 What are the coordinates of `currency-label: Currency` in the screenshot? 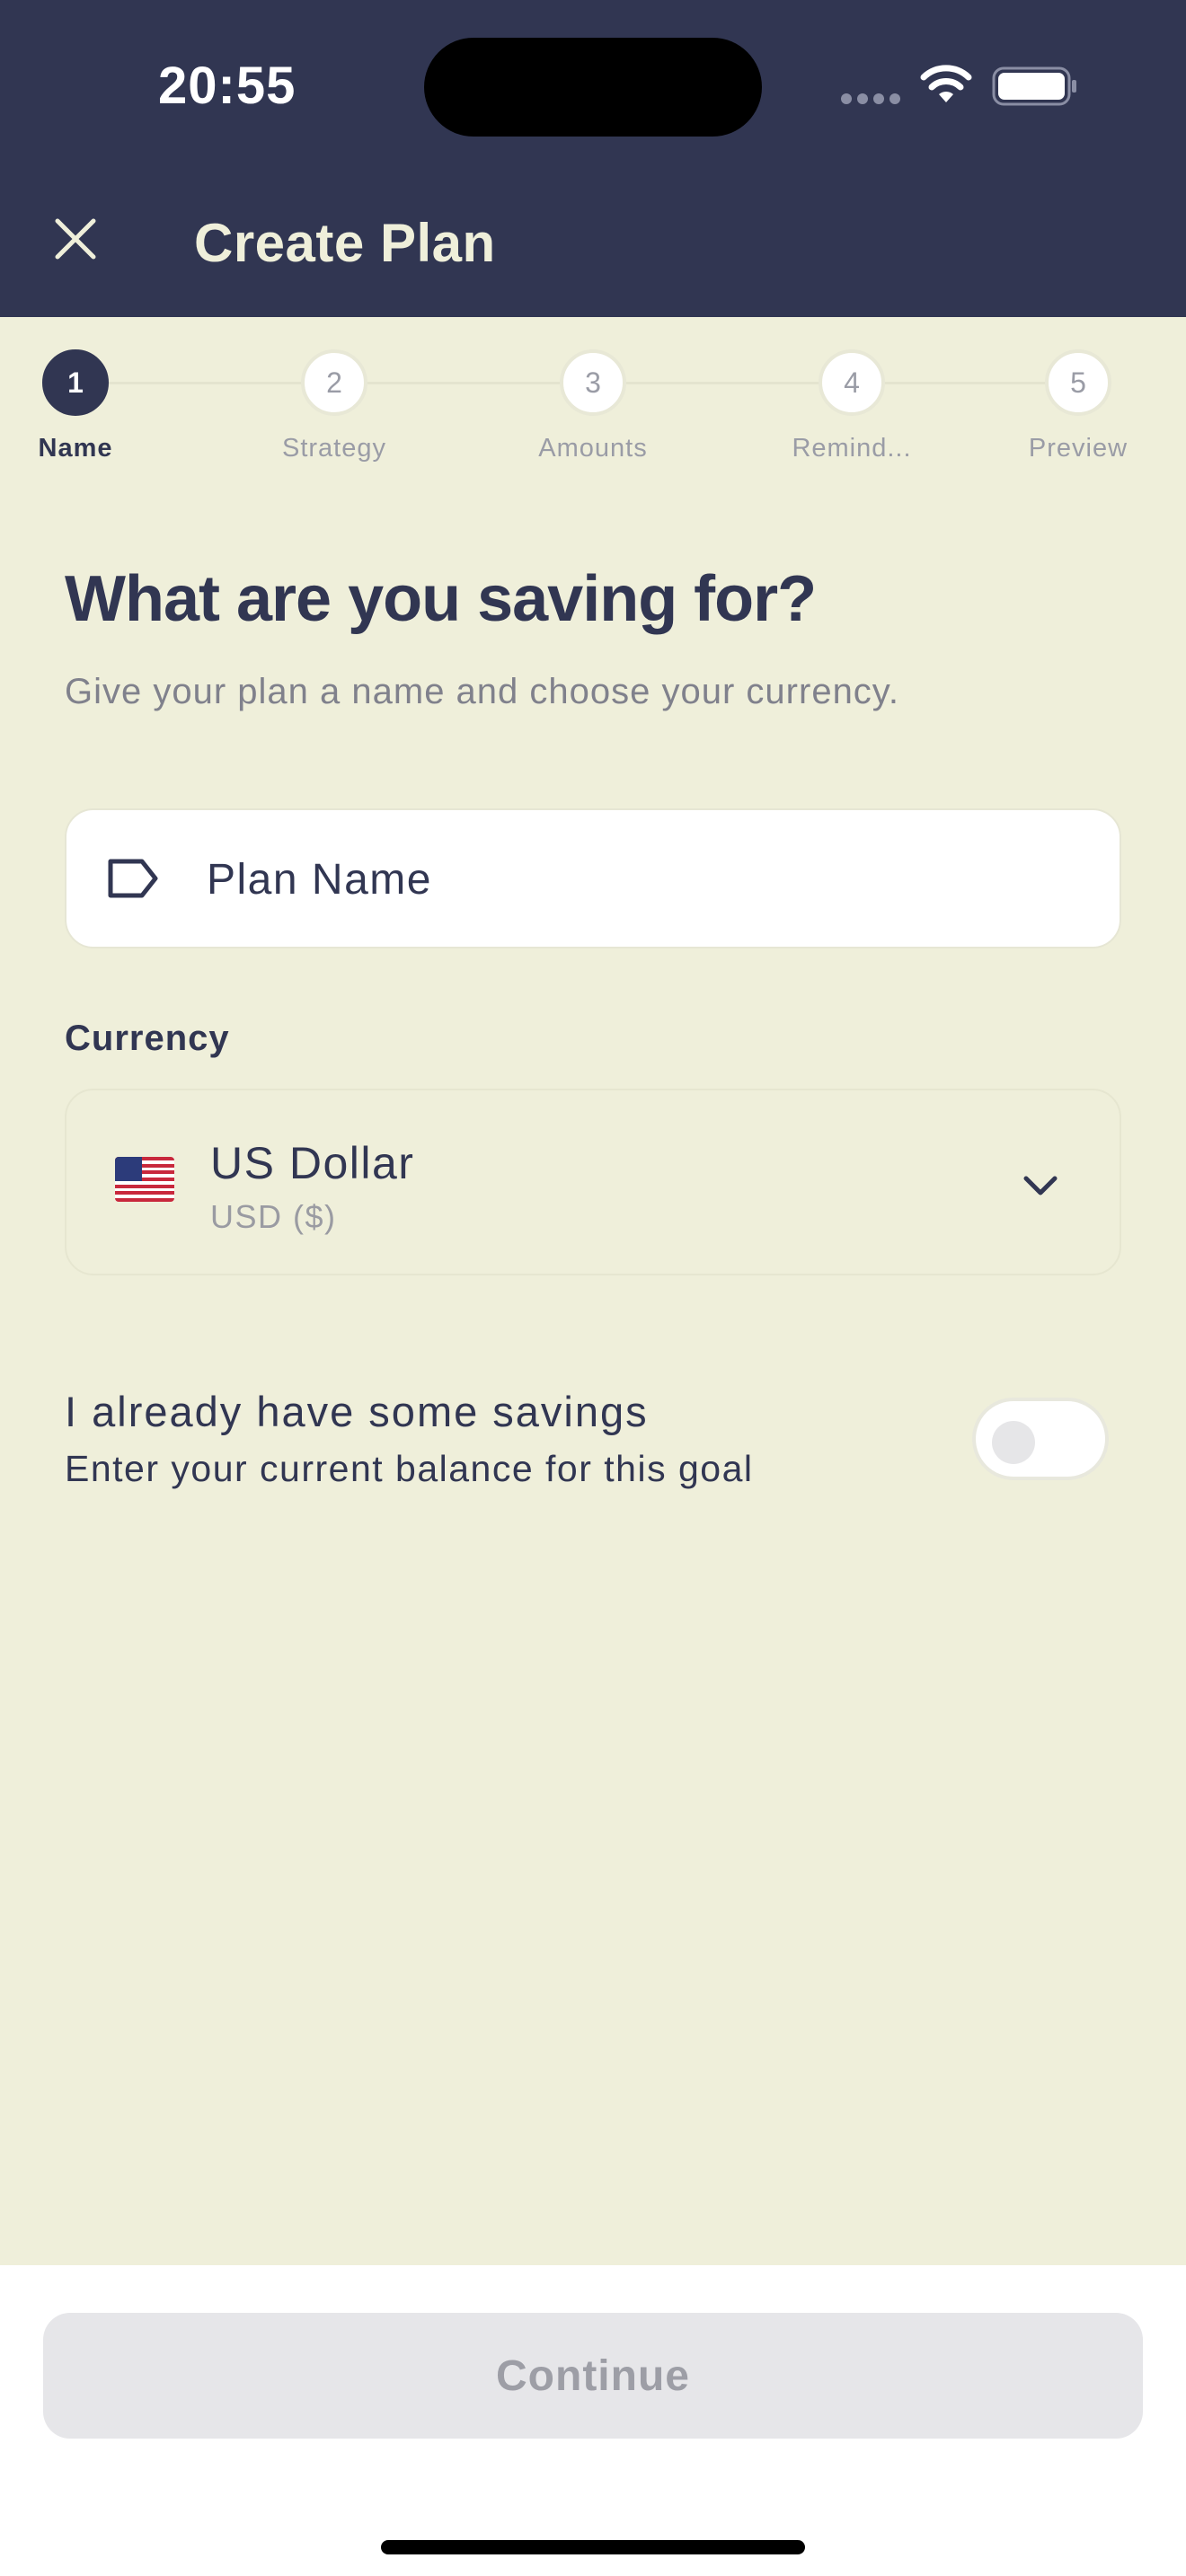 It's located at (147, 1038).